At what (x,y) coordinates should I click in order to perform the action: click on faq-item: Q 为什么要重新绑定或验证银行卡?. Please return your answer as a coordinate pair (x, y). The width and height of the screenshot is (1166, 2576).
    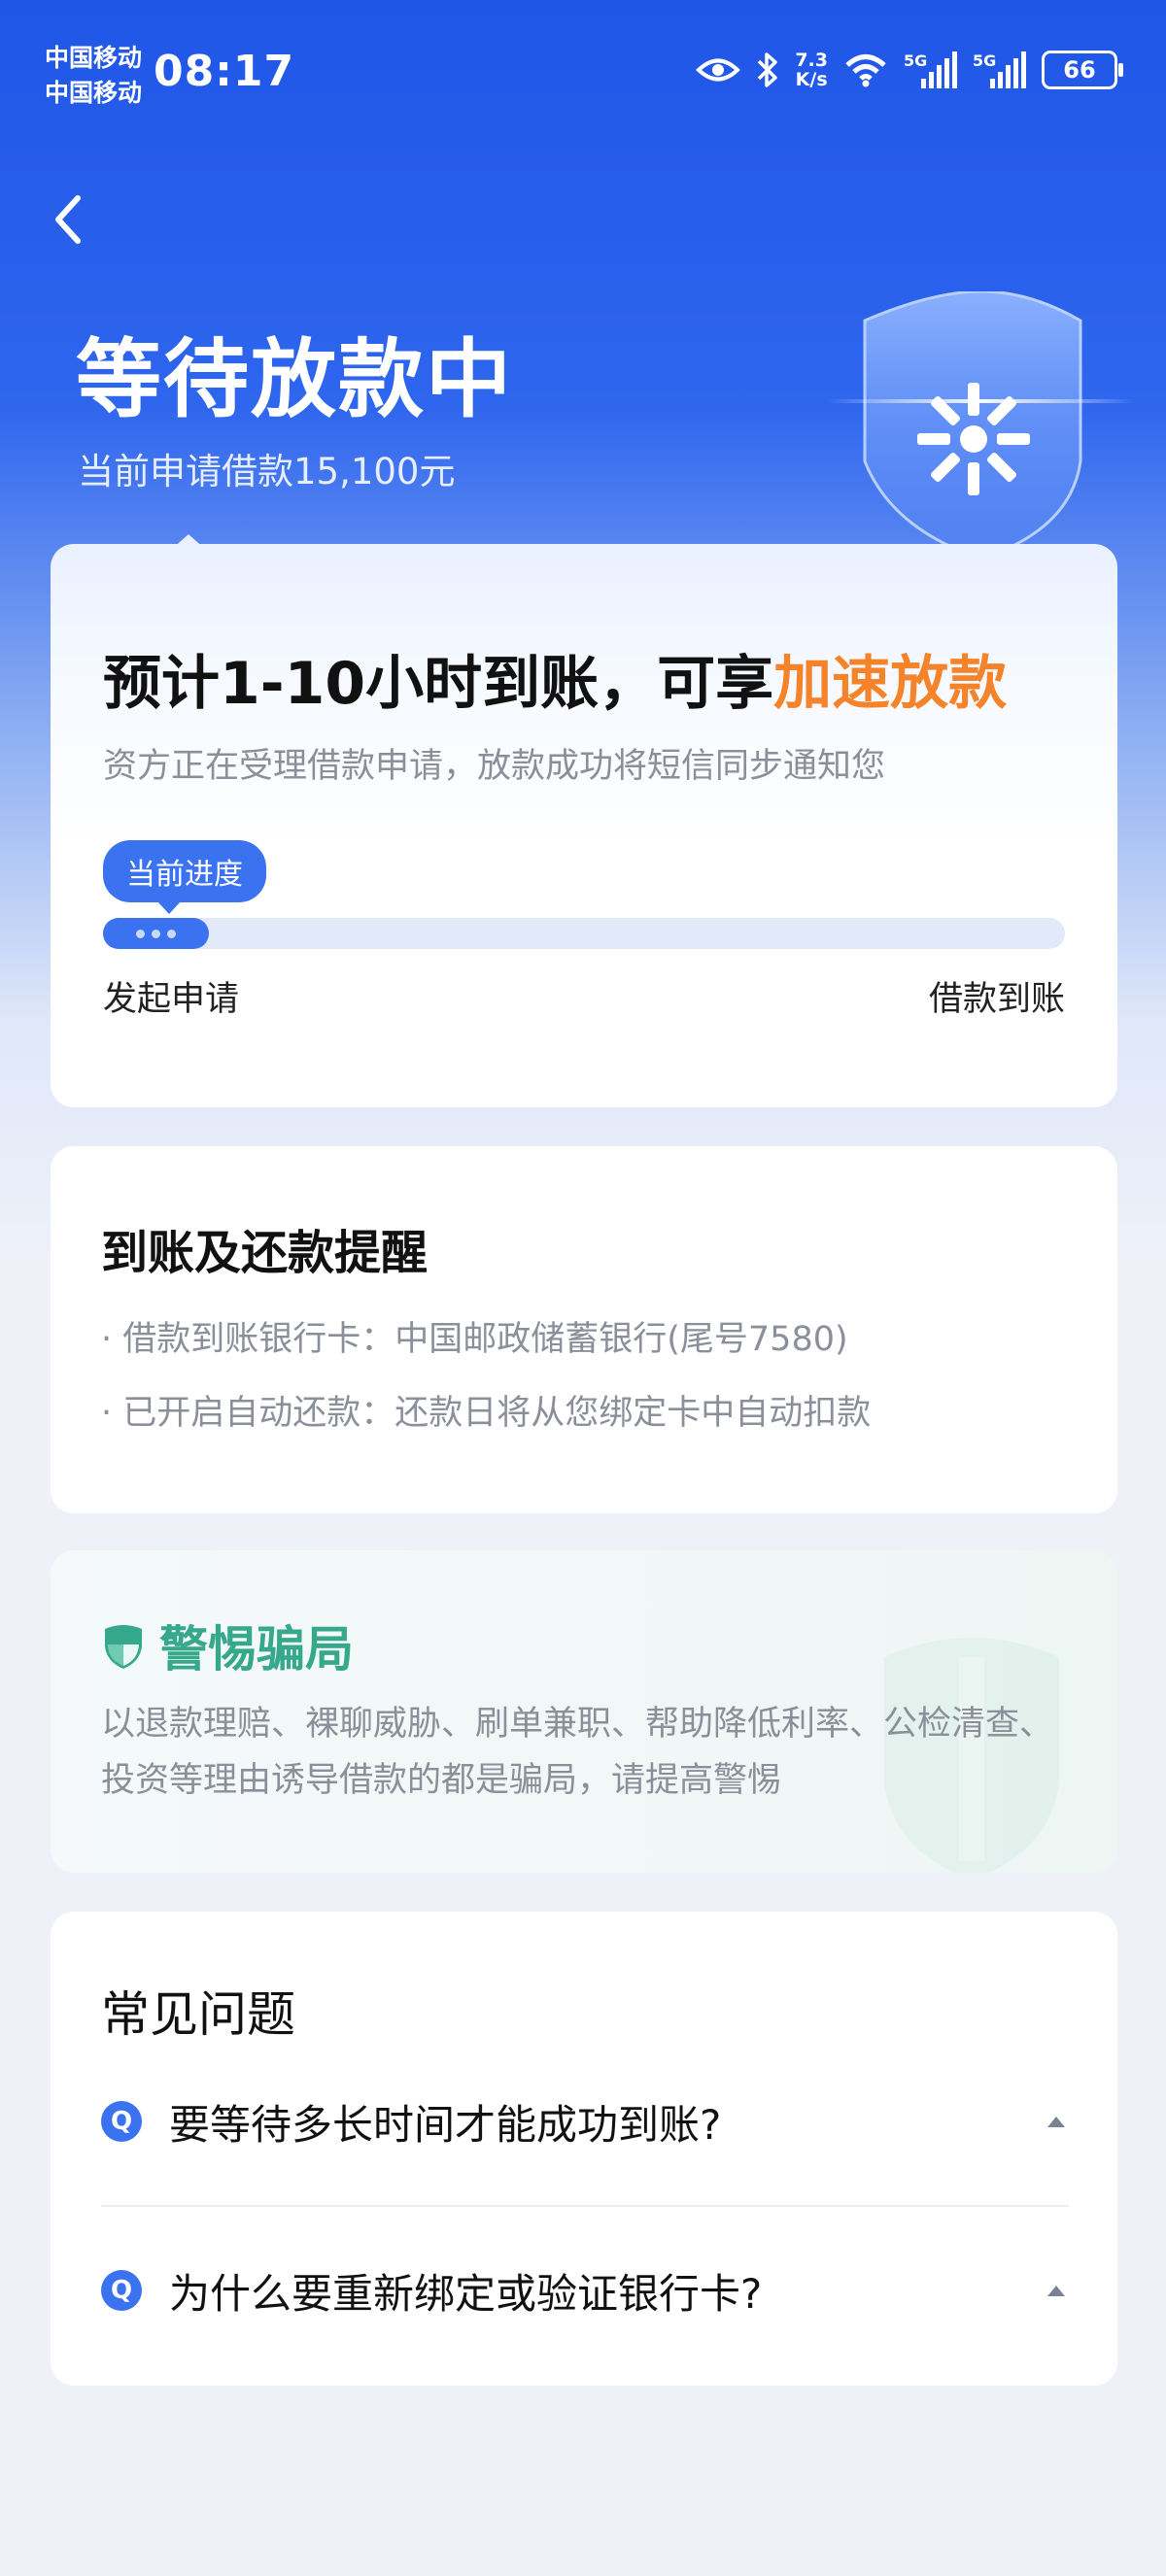
    Looking at the image, I should click on (585, 2290).